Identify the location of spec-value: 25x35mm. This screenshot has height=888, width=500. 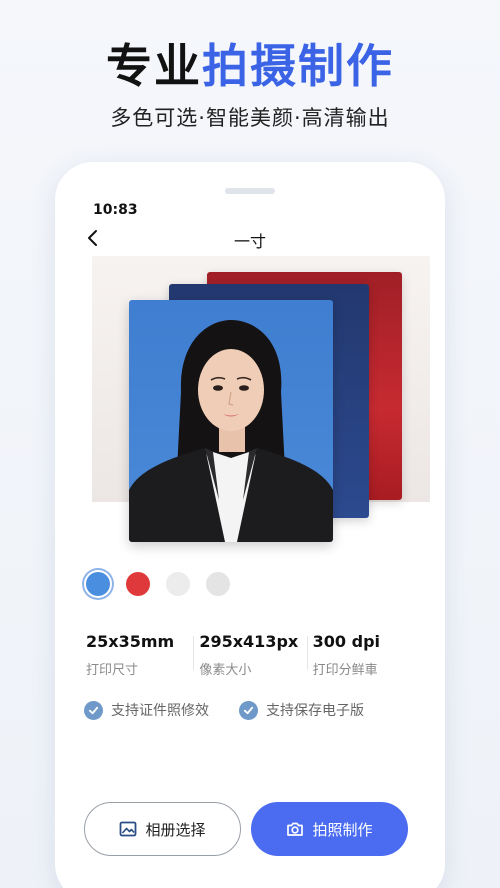
(130, 641).